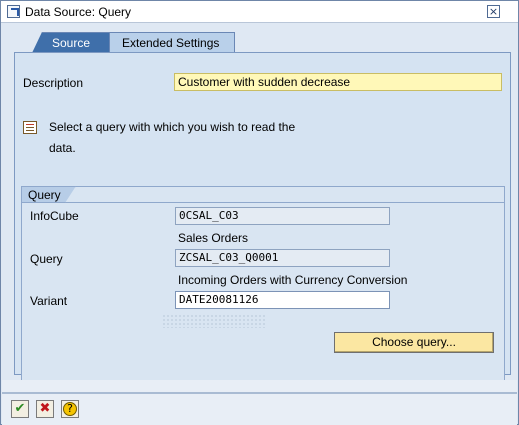 The width and height of the screenshot is (519, 425). Describe the element at coordinates (49, 301) in the screenshot. I see `variant-label: Variant` at that location.